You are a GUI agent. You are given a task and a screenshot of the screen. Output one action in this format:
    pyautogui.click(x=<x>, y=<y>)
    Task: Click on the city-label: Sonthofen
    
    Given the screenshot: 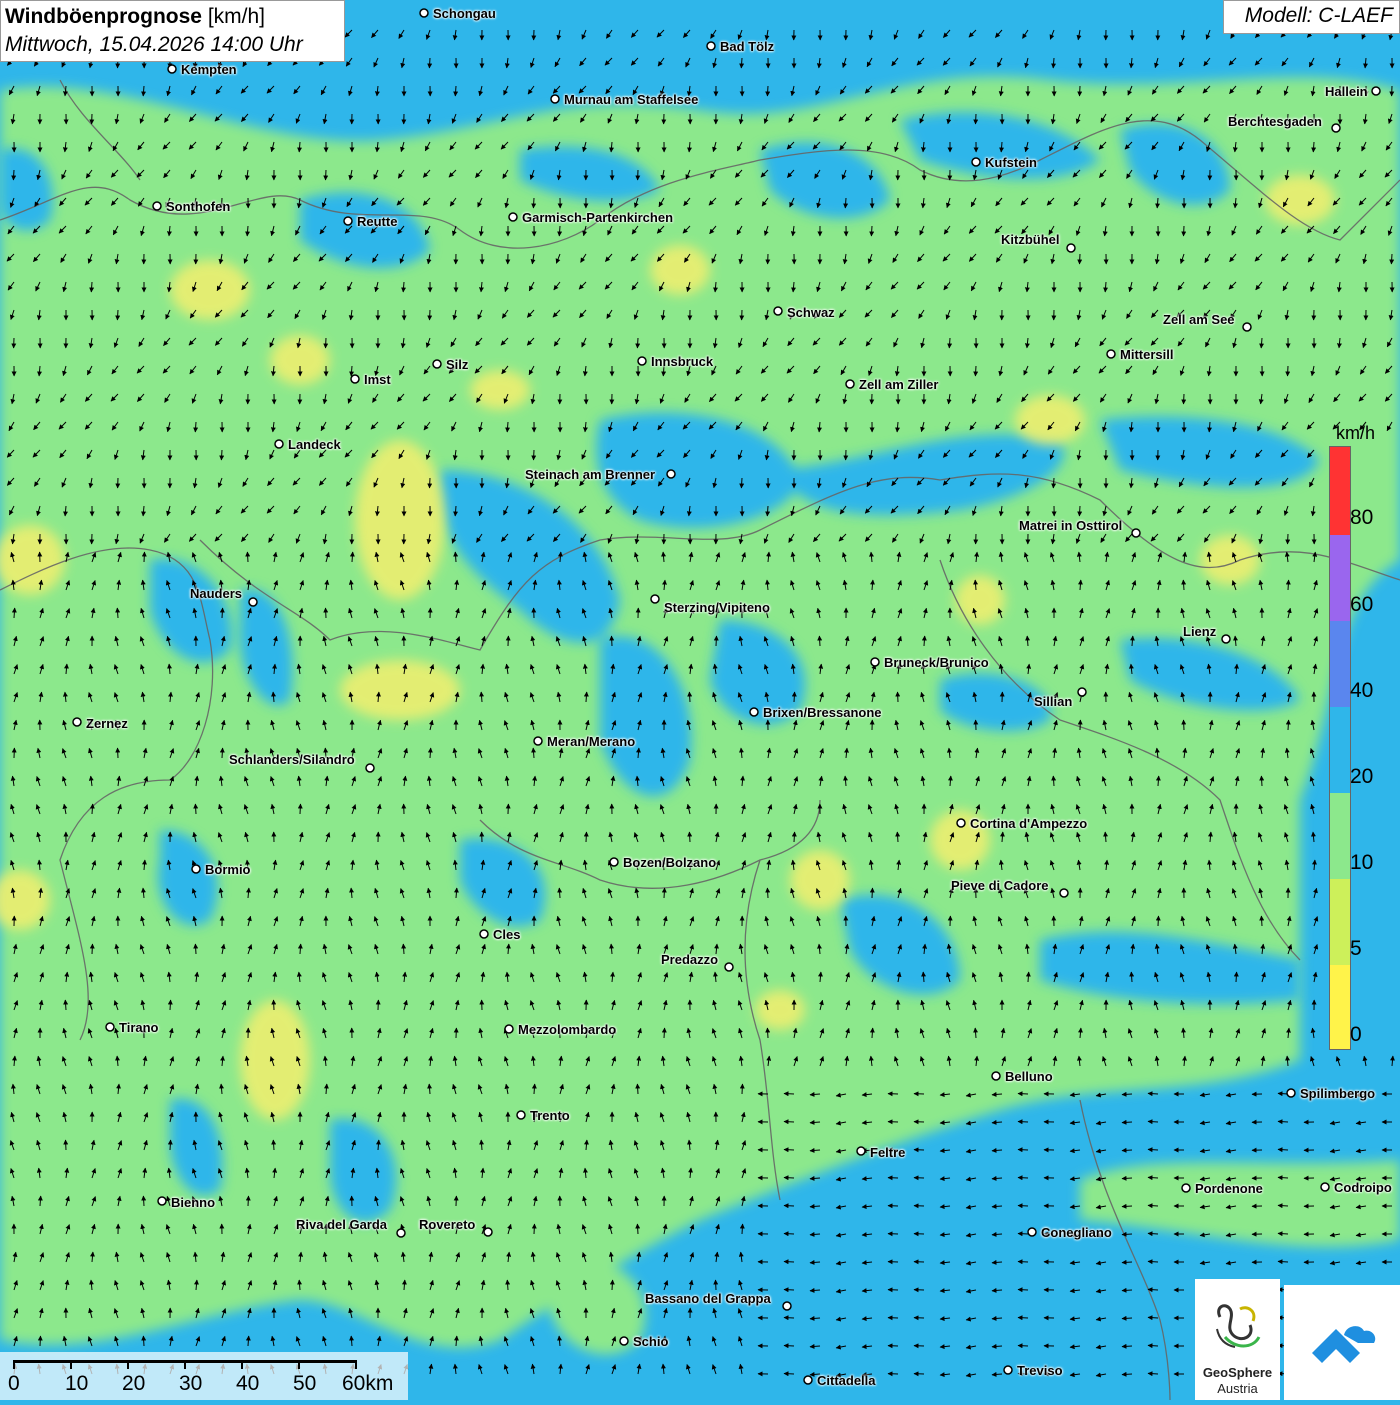 What is the action you would take?
    pyautogui.click(x=198, y=206)
    